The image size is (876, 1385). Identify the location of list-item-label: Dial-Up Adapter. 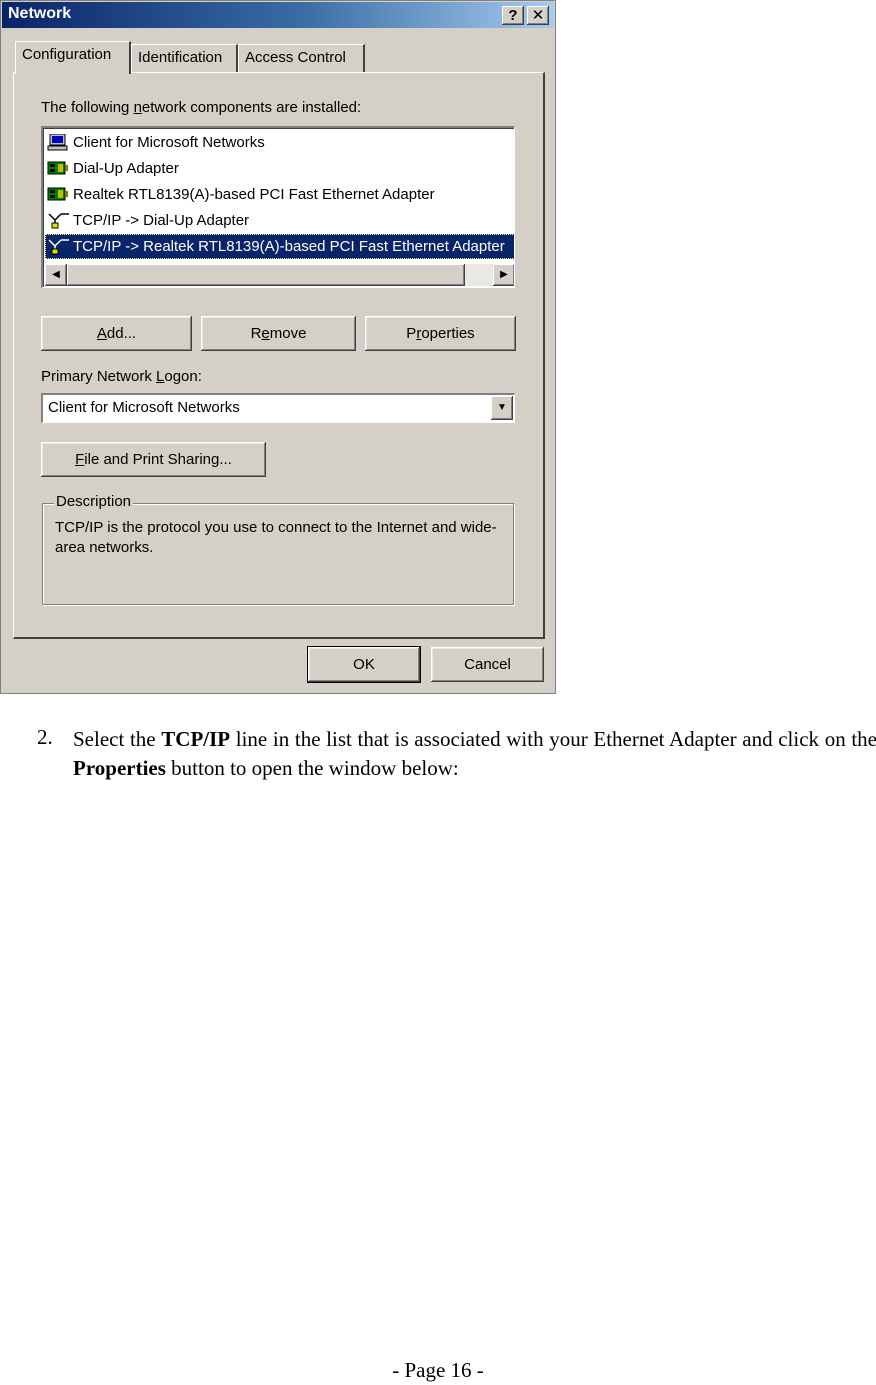
(126, 168).